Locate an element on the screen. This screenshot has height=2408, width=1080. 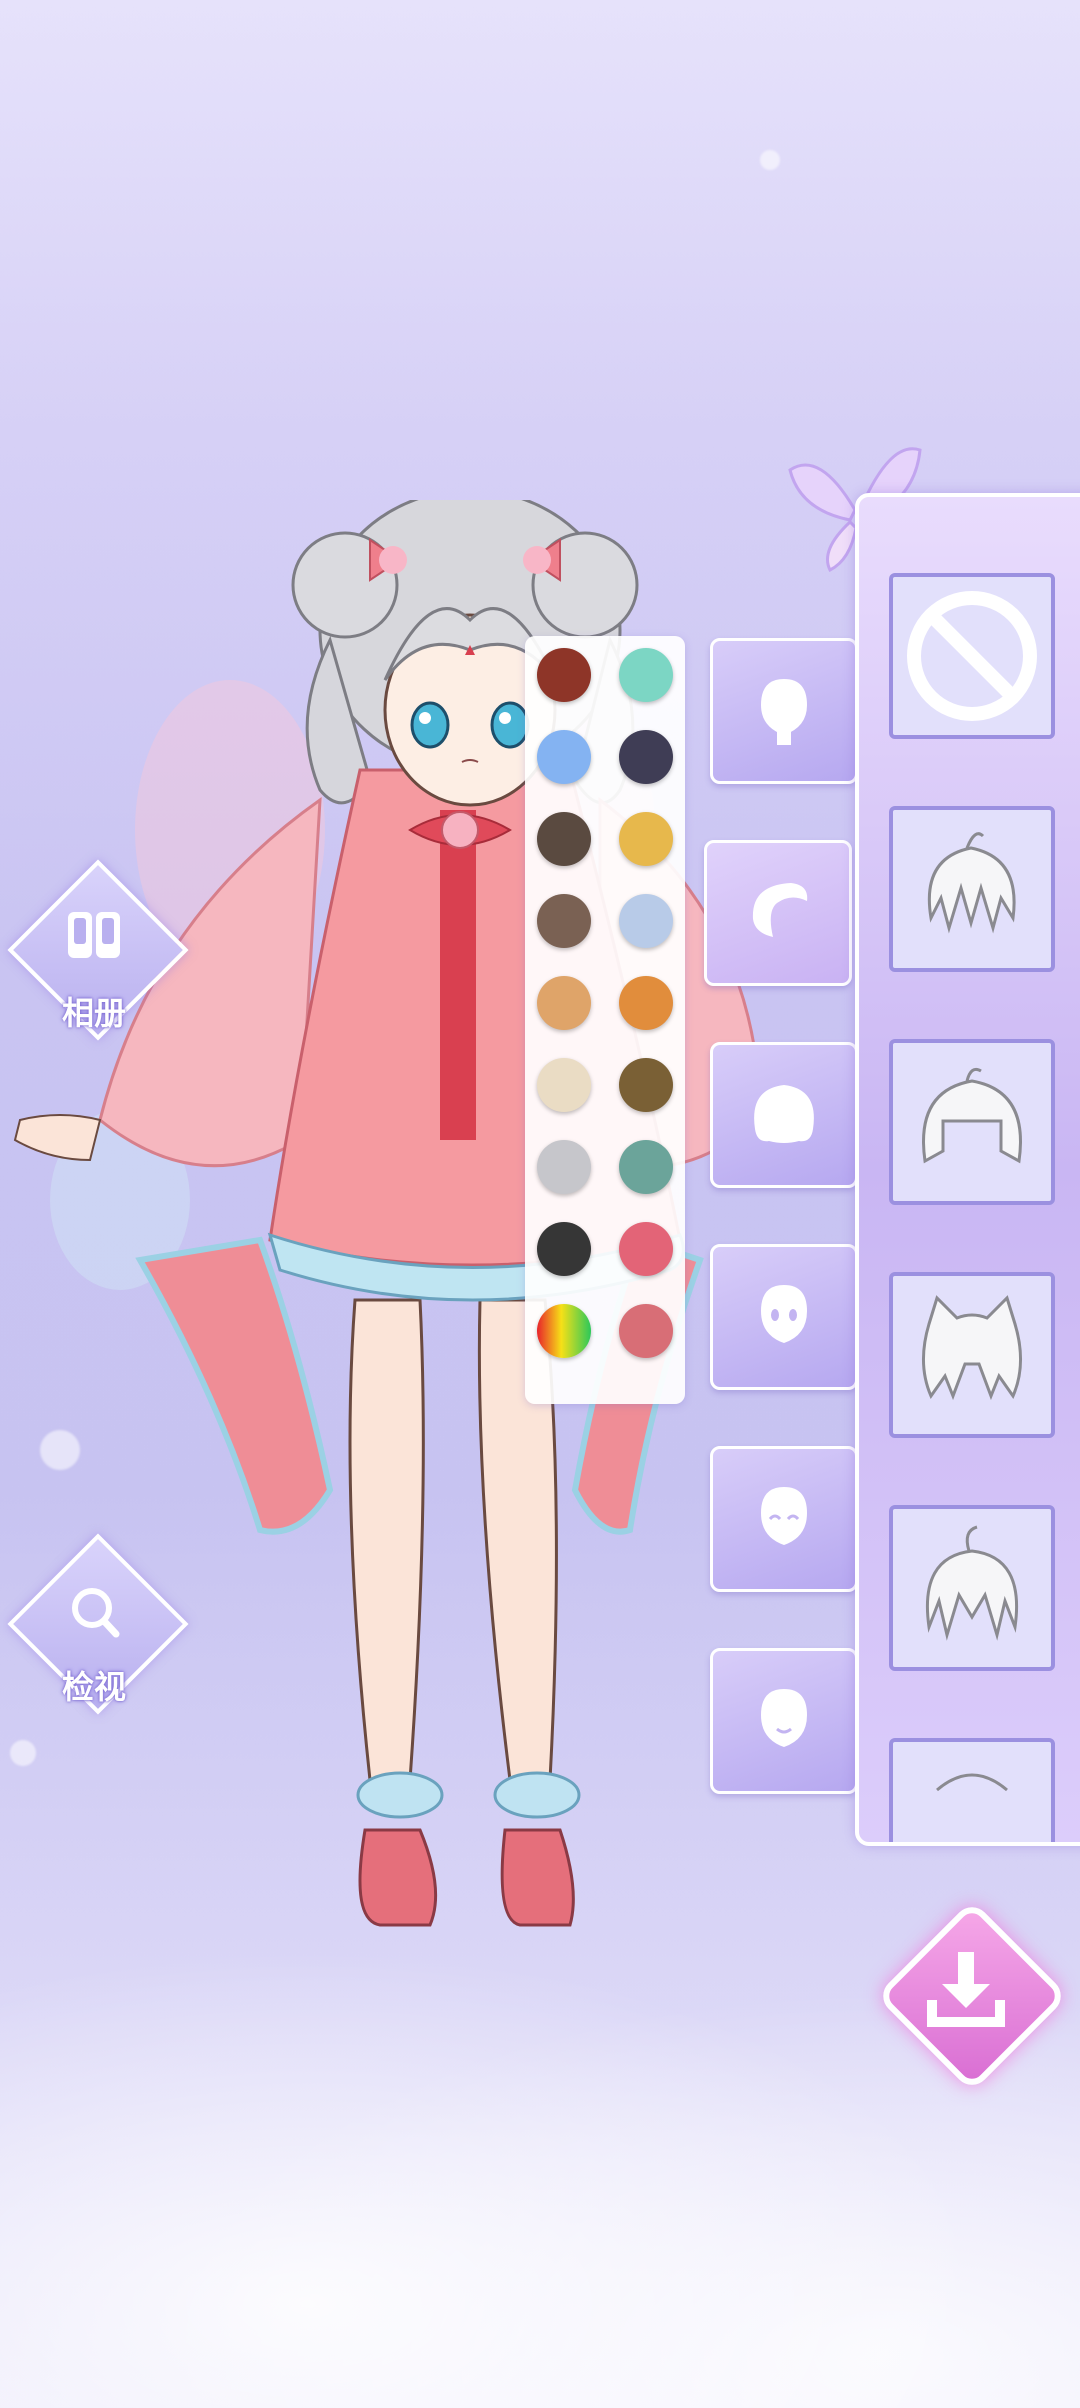
color-swatch-dark-brown is located at coordinates (564, 839).